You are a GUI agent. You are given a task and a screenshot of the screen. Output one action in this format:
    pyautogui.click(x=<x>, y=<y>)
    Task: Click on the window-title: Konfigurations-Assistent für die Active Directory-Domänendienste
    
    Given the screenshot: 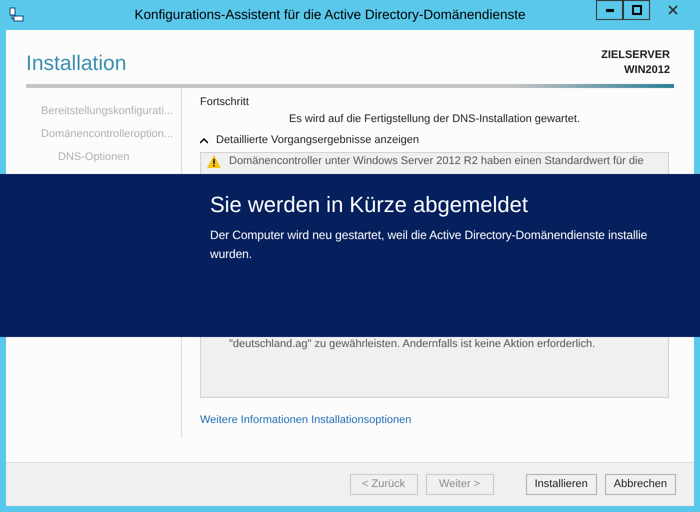 What is the action you would take?
    pyautogui.click(x=330, y=15)
    